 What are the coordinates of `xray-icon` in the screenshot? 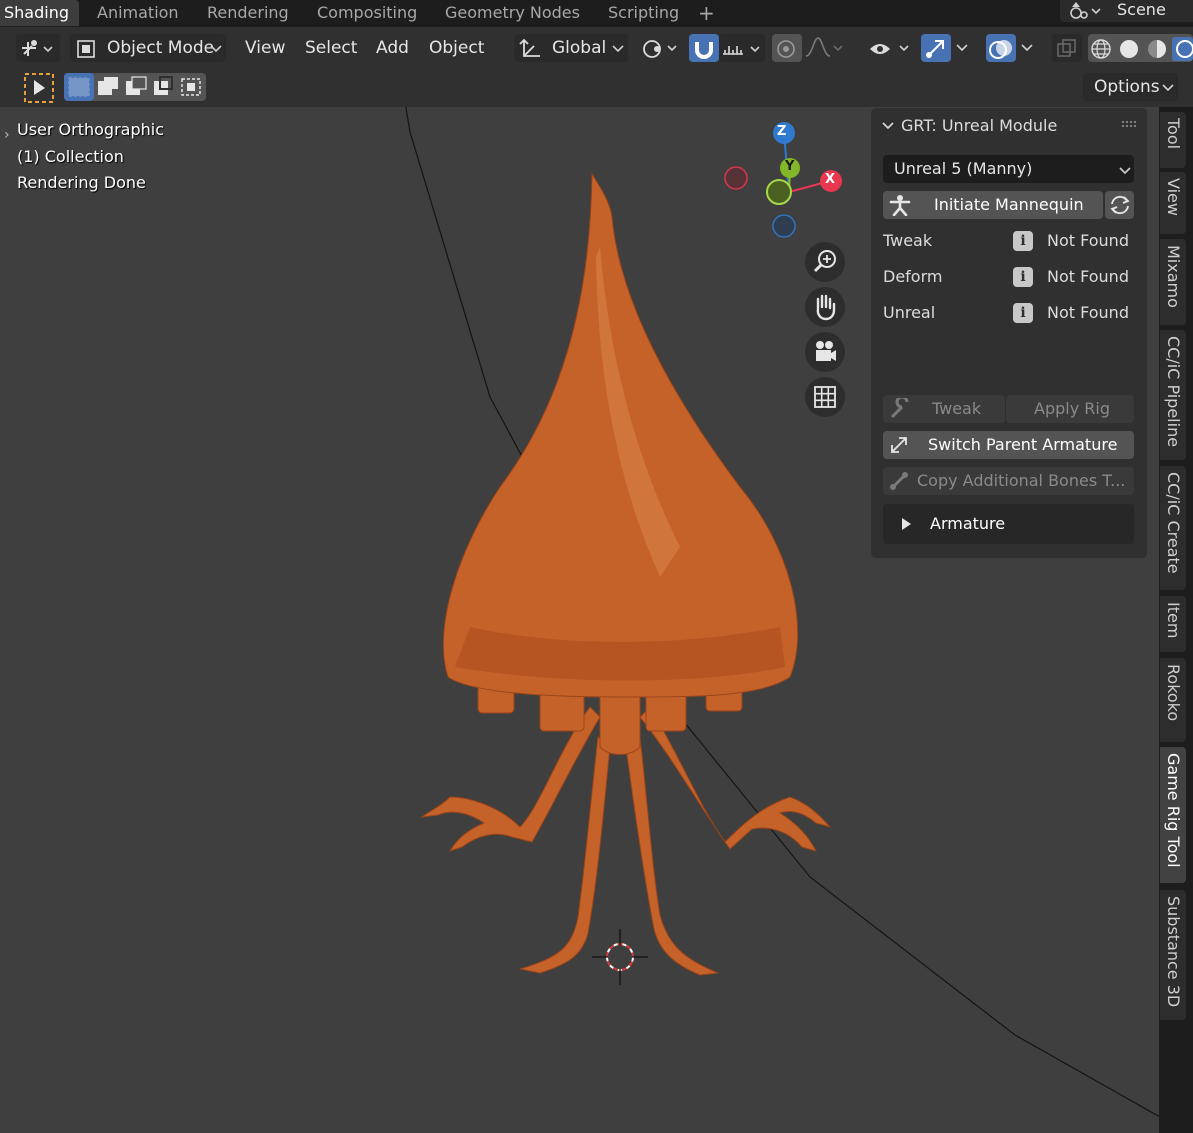 It's located at (1066, 48).